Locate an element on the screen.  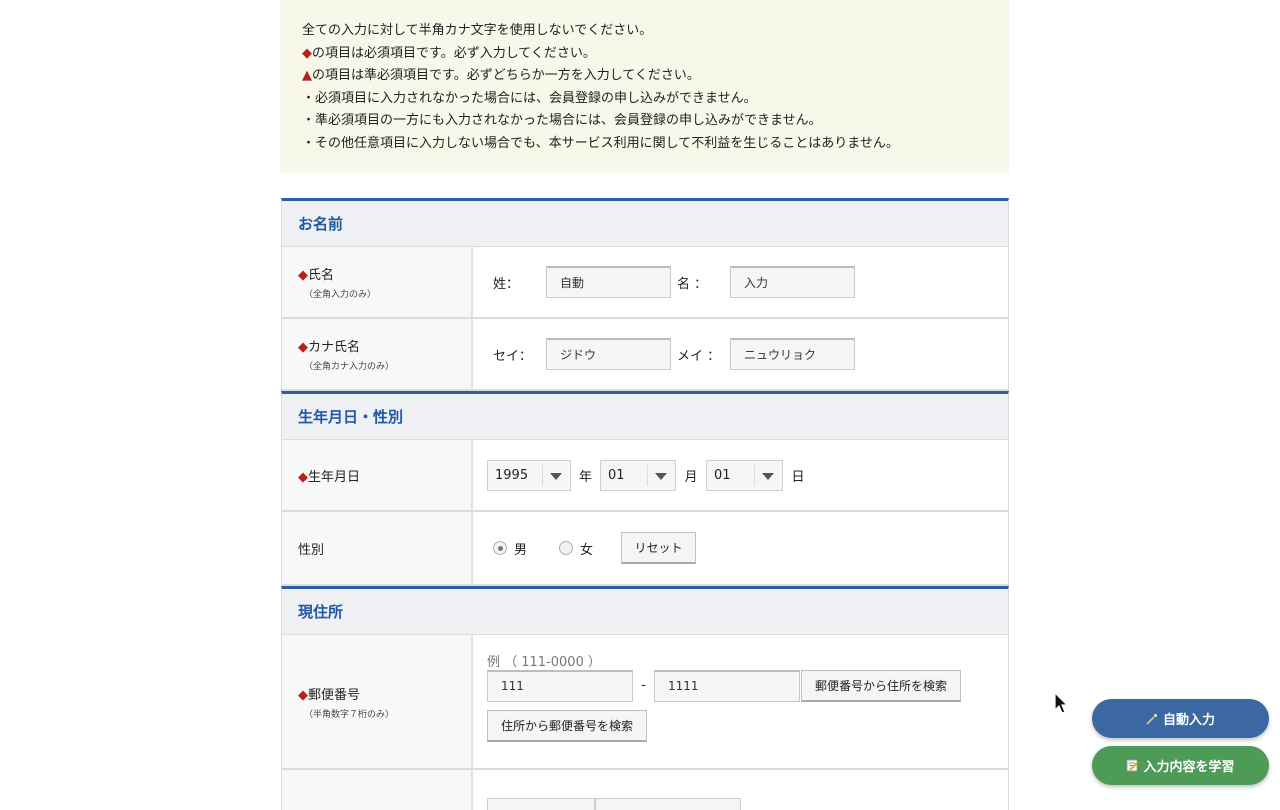
notice-line-4: ・必須項目に入力されなかった場合には、会員登録の申し込みができません。 is located at coordinates (529, 98).